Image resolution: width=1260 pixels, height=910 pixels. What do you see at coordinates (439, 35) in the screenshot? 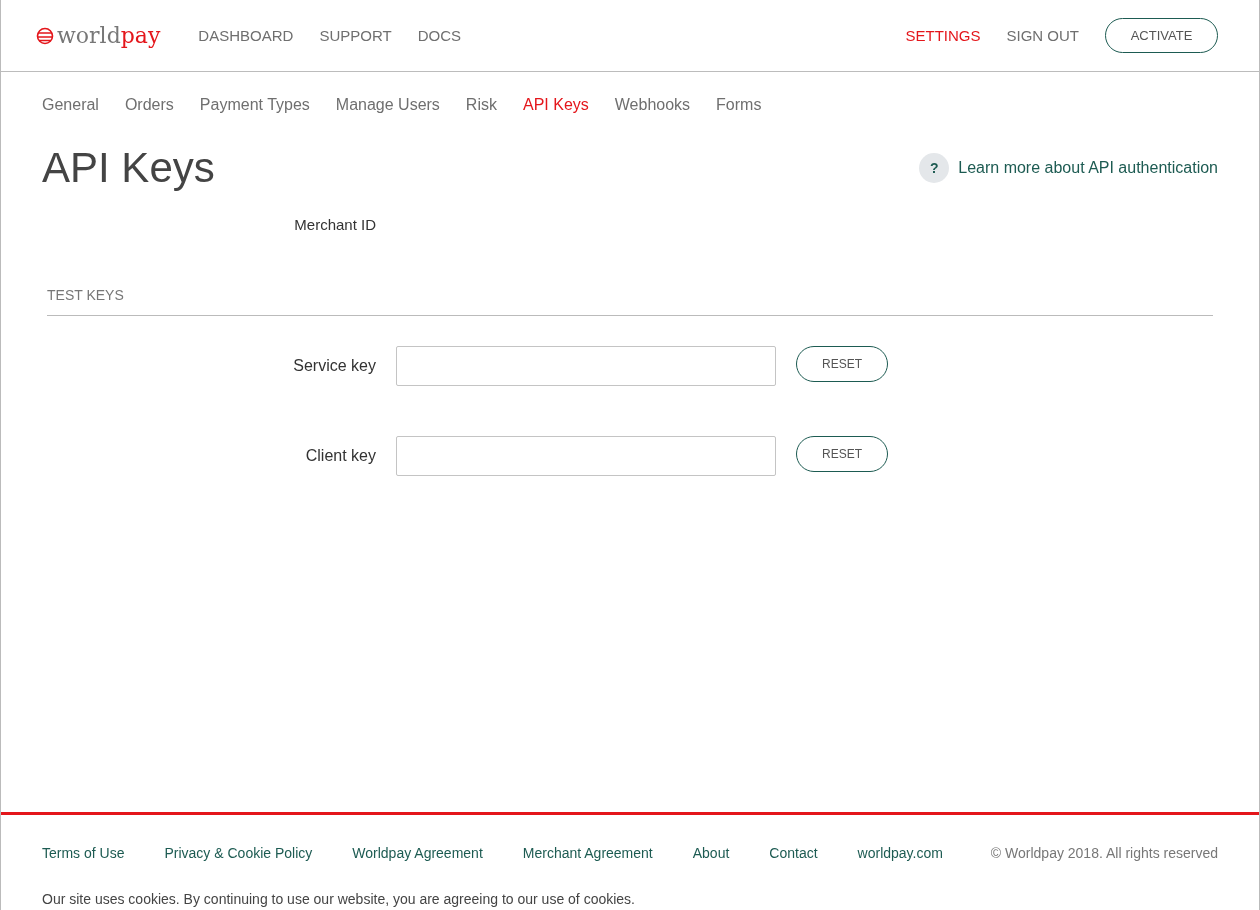
I see `nav-link: DOCS` at bounding box center [439, 35].